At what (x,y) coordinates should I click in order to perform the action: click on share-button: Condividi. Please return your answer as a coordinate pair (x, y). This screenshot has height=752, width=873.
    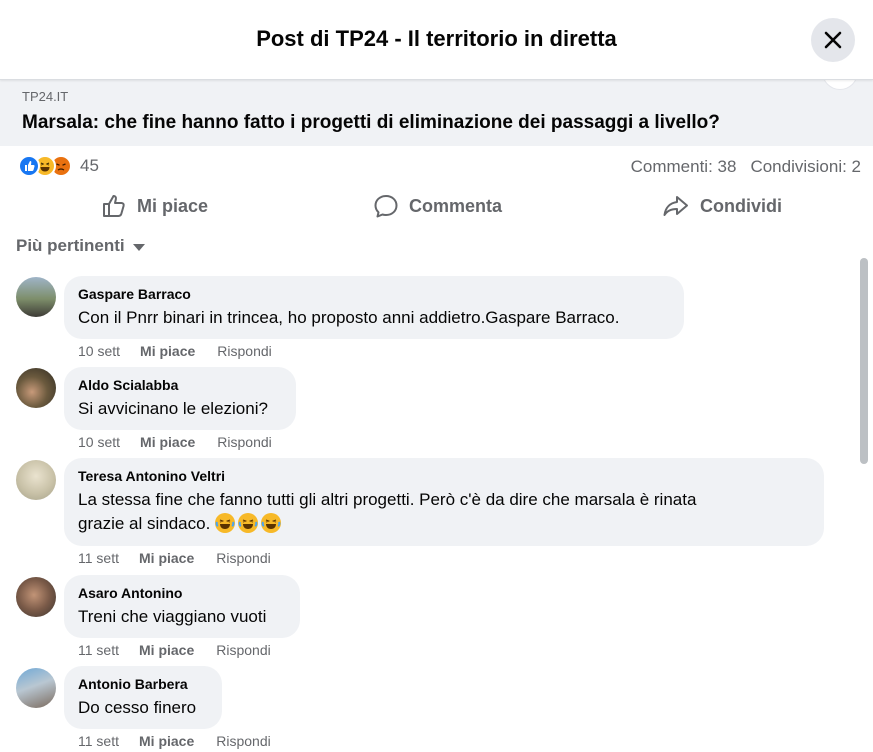
    Looking at the image, I should click on (722, 206).